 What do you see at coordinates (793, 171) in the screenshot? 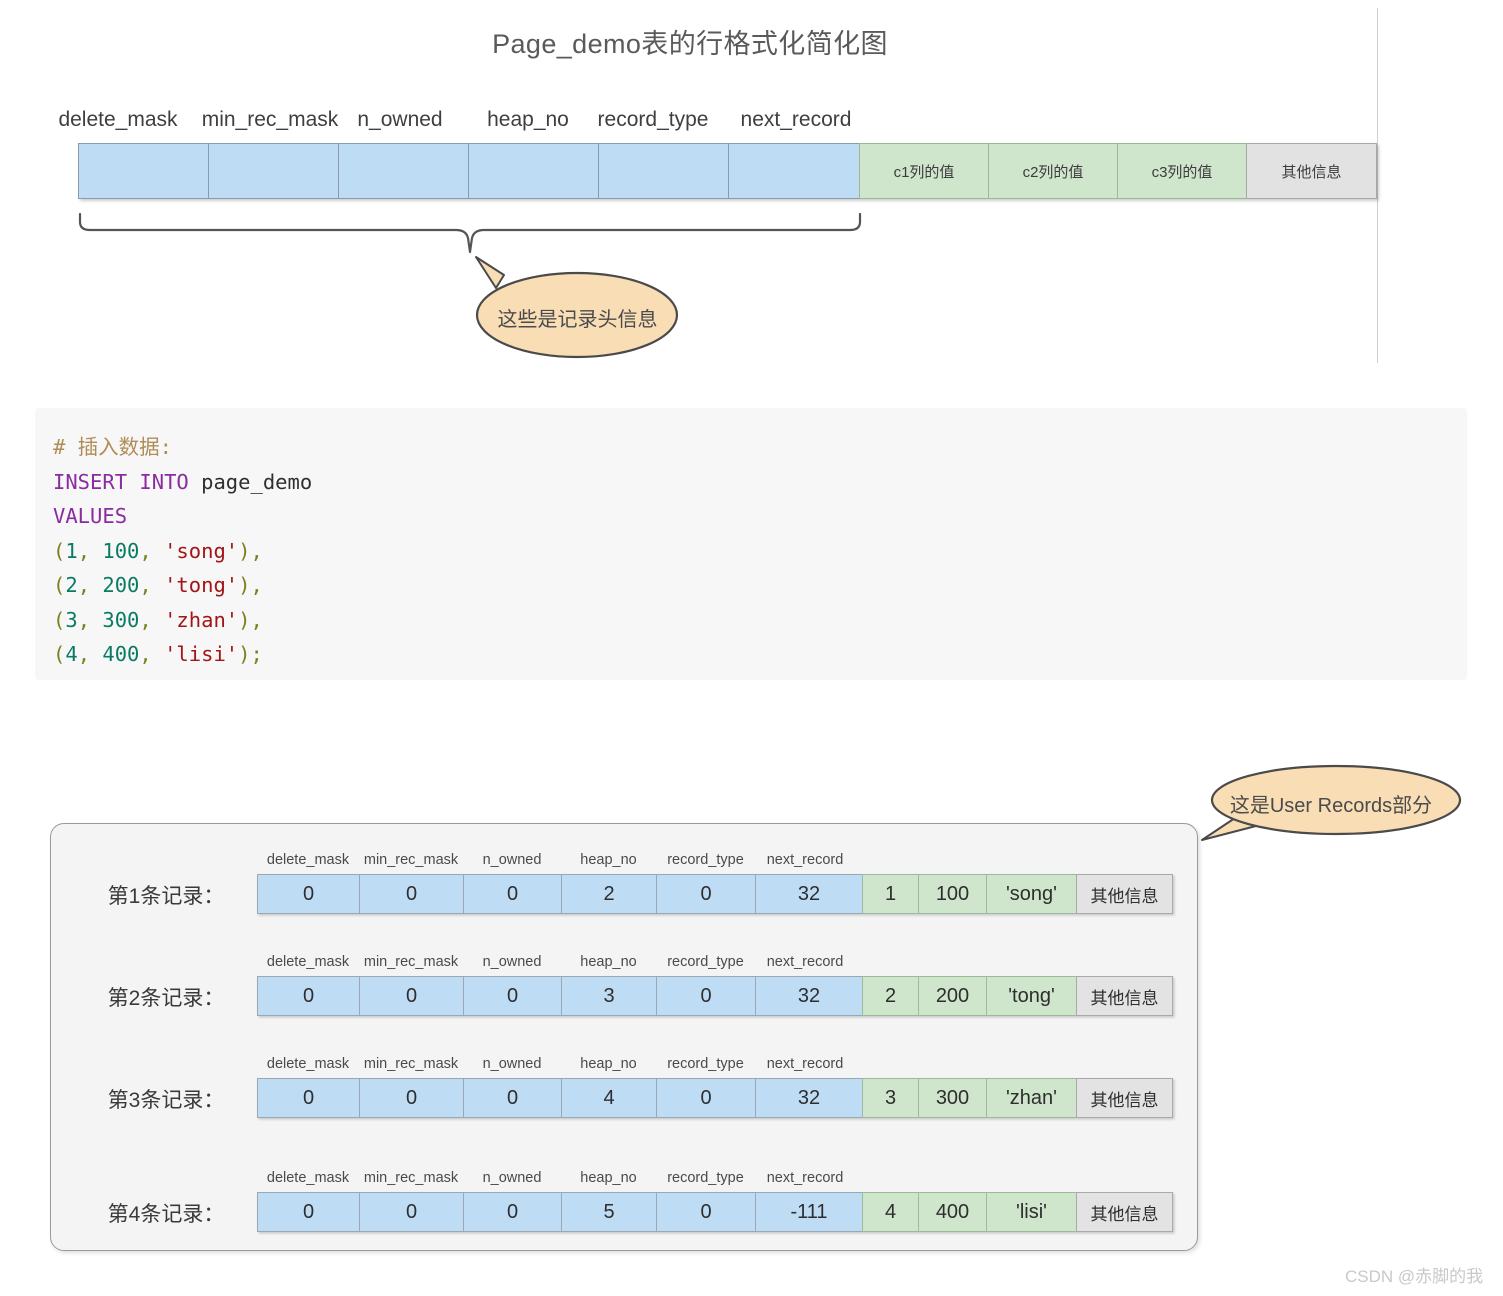
I see `top-cell-next-record` at bounding box center [793, 171].